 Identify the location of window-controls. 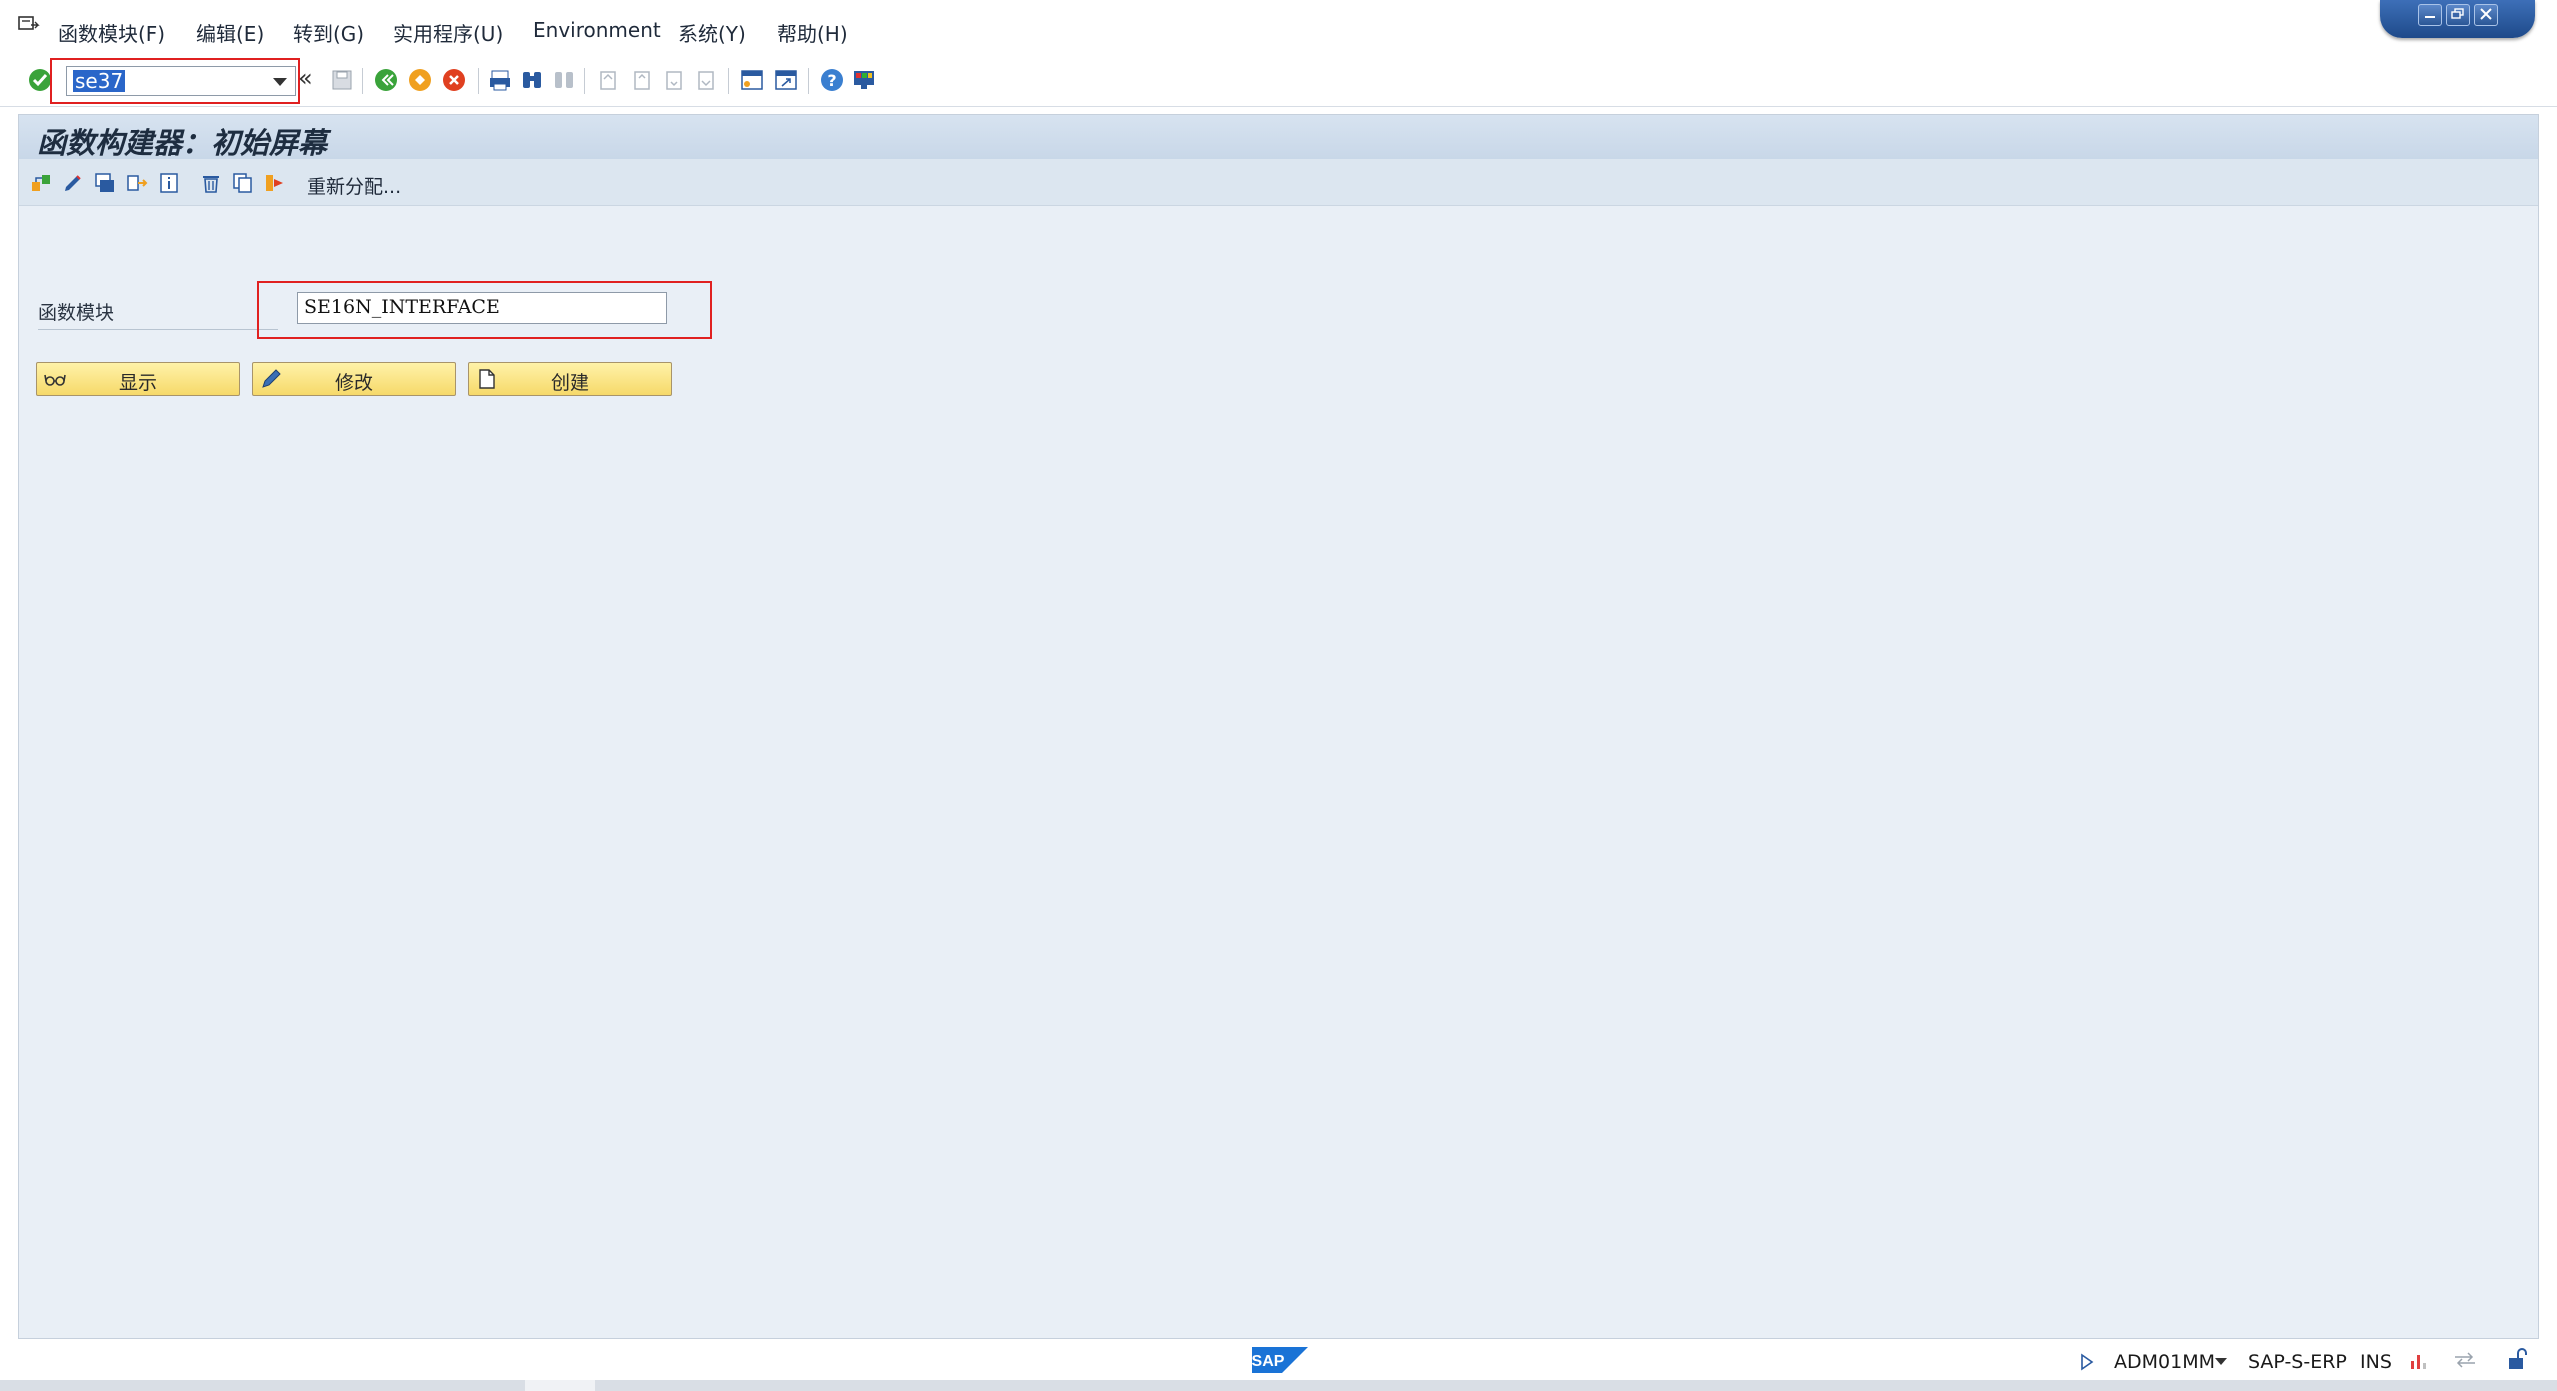
(2457, 19).